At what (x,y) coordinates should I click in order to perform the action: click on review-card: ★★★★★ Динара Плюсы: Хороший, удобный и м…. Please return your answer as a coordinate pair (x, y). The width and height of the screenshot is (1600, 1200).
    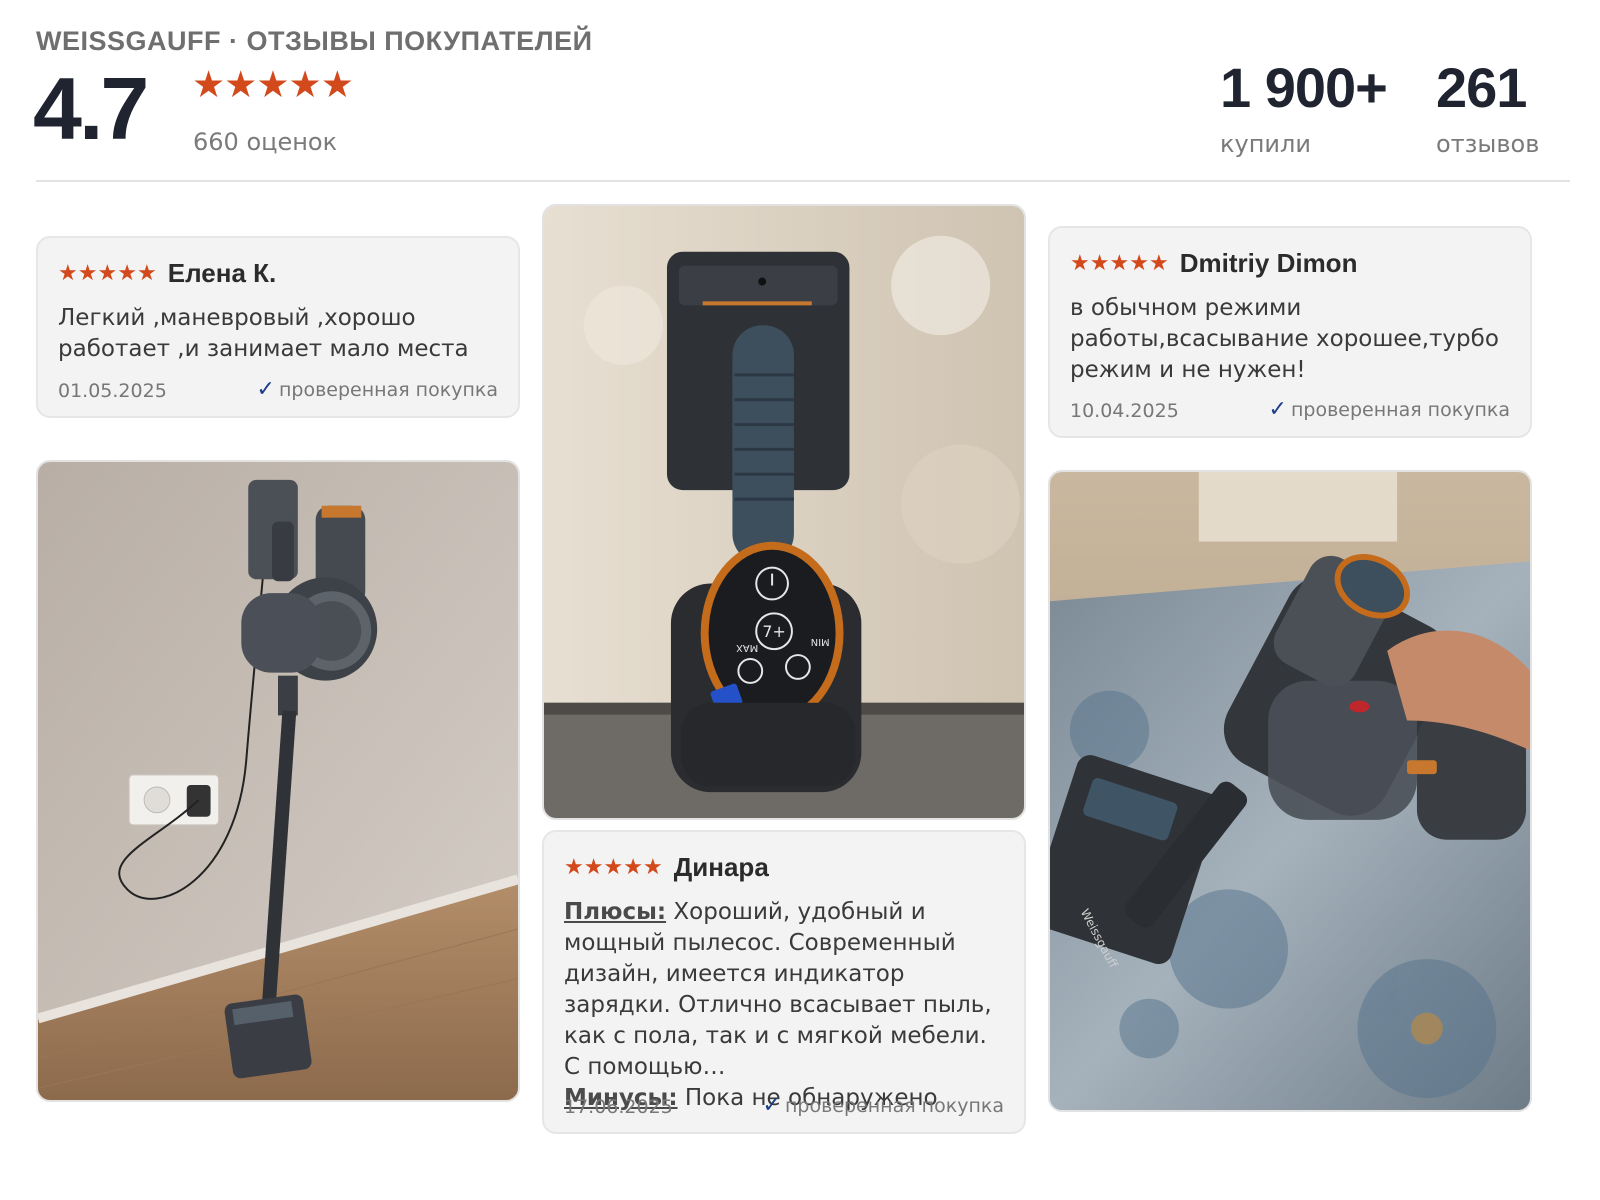
    Looking at the image, I should click on (784, 982).